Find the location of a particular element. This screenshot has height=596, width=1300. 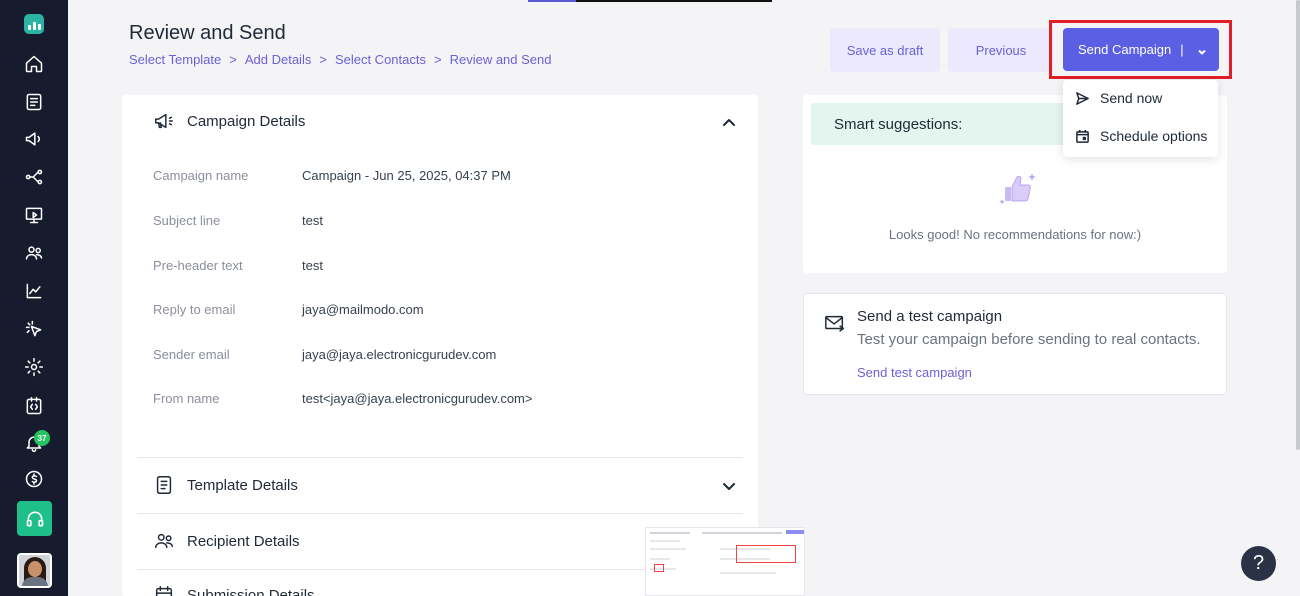

detail-value: test<jaya@jaya.electronicgurudev.com> is located at coordinates (417, 398).